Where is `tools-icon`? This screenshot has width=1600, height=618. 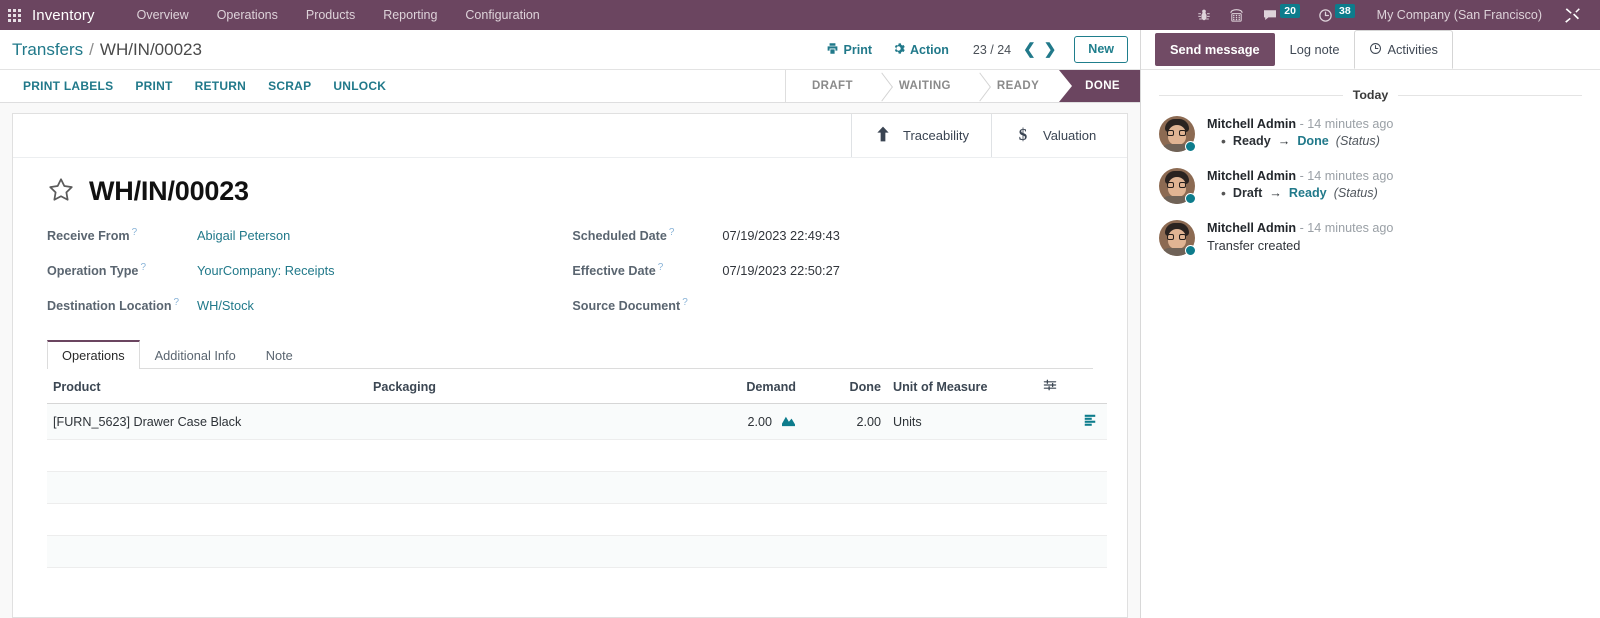 tools-icon is located at coordinates (1572, 15).